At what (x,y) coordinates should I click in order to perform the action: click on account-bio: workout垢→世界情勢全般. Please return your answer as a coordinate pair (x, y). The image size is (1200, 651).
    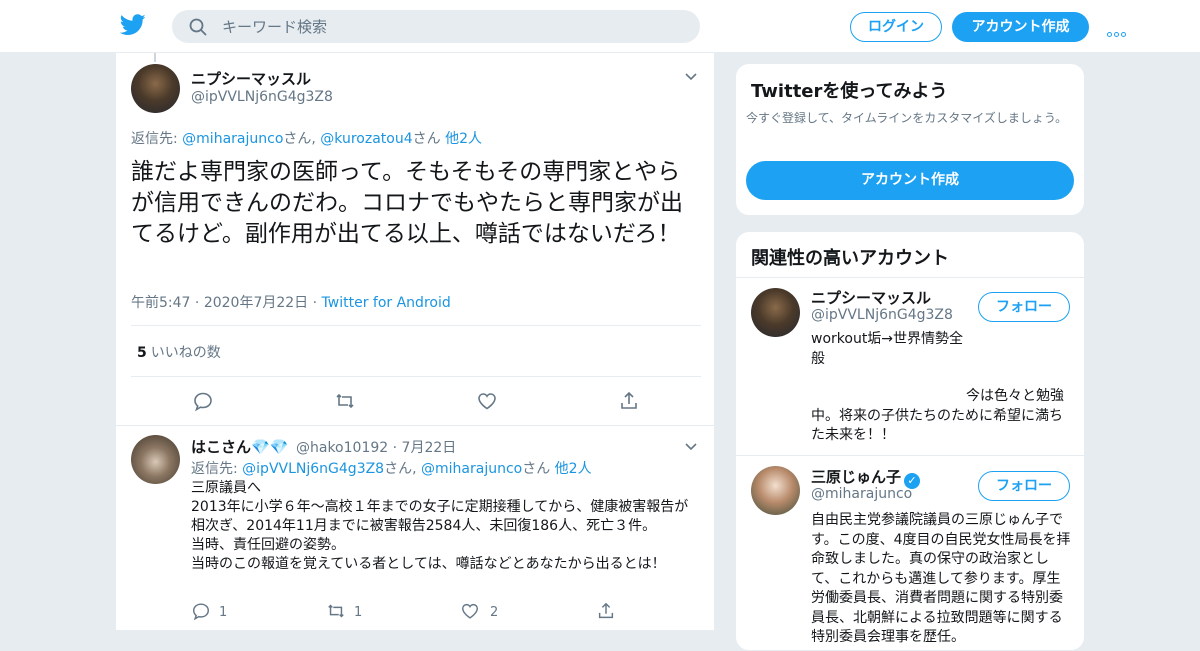
    Looking at the image, I should click on (887, 349).